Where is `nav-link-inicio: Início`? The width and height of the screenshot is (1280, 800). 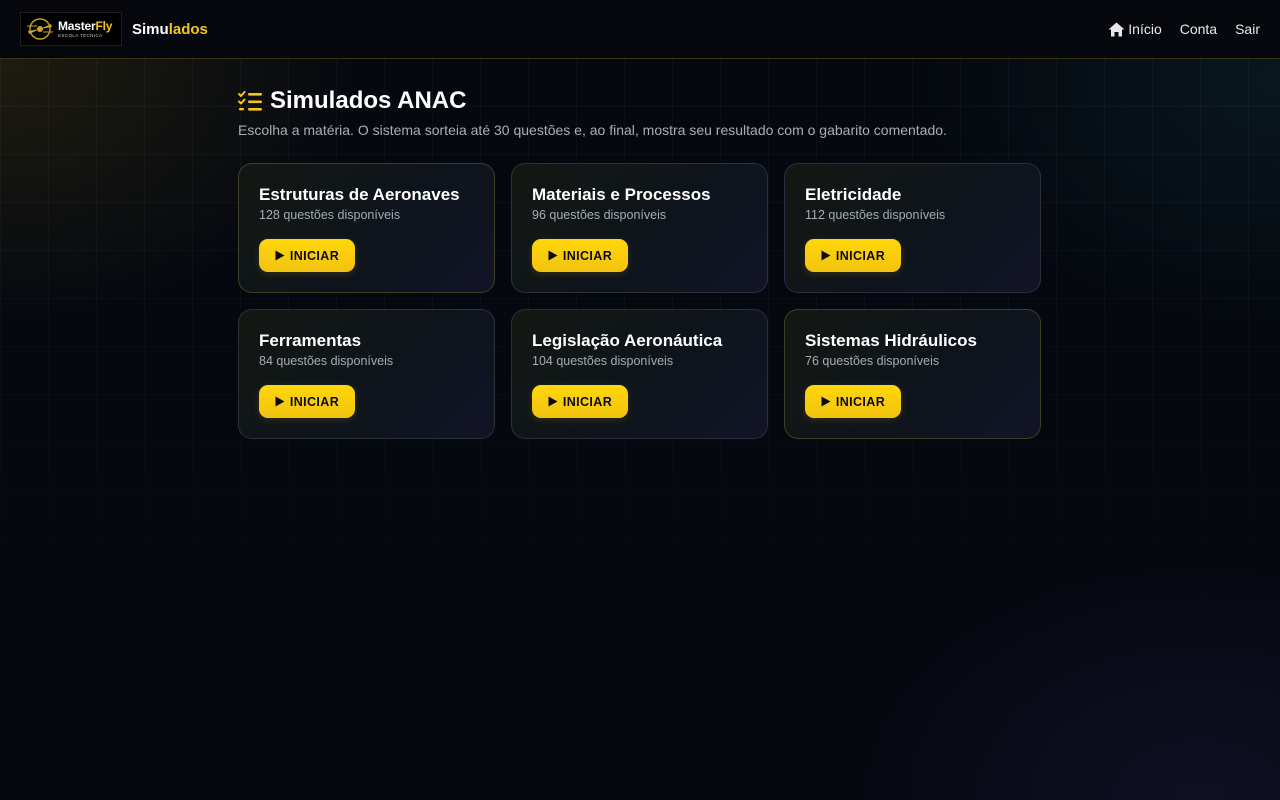
nav-link-inicio: Início is located at coordinates (1135, 29).